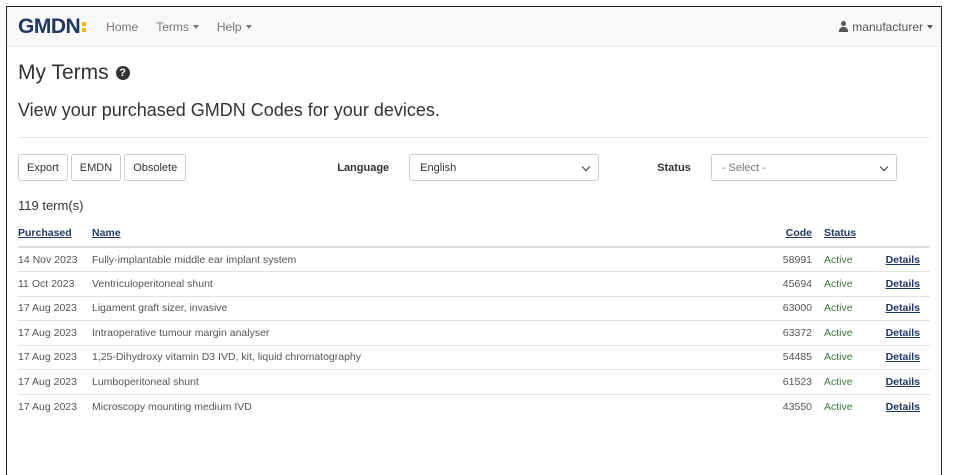 This screenshot has height=475, width=953. Describe the element at coordinates (55, 259) in the screenshot. I see `purchased-cell: 14 Nov 2023` at that location.